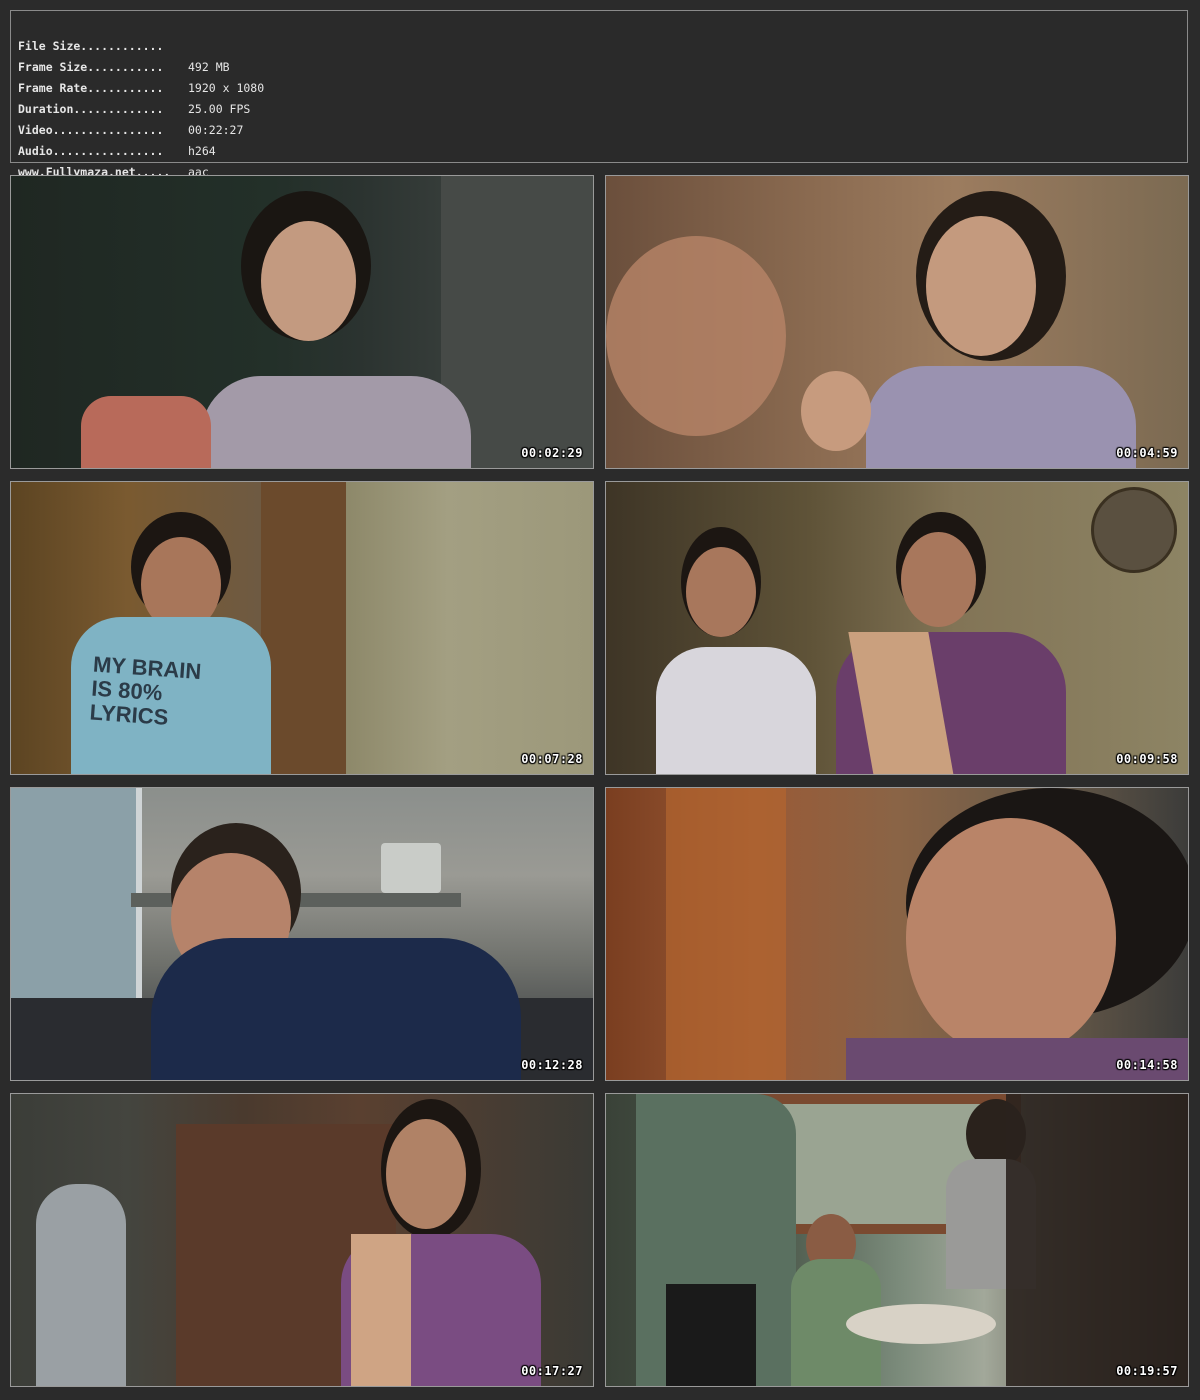 The height and width of the screenshot is (1400, 1200). I want to click on shirt-text: MY BRAIN IS 80% LYRICS, so click(145, 690).